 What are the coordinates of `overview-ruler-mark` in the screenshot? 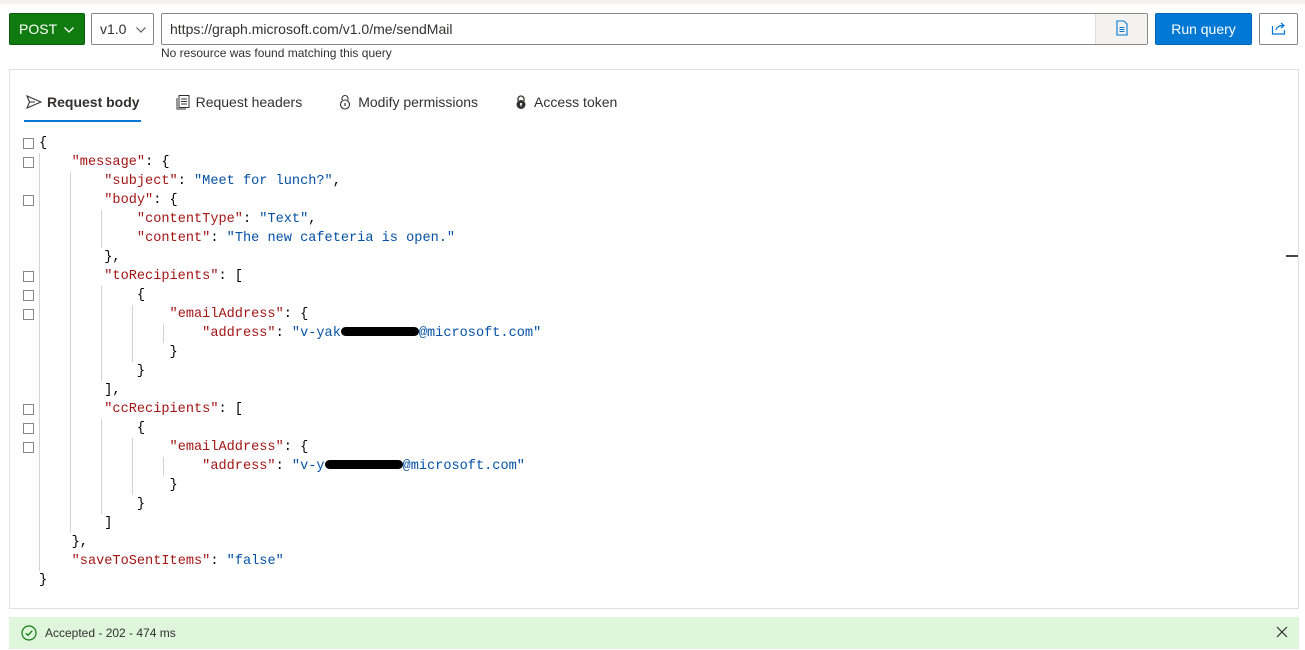 It's located at (1292, 256).